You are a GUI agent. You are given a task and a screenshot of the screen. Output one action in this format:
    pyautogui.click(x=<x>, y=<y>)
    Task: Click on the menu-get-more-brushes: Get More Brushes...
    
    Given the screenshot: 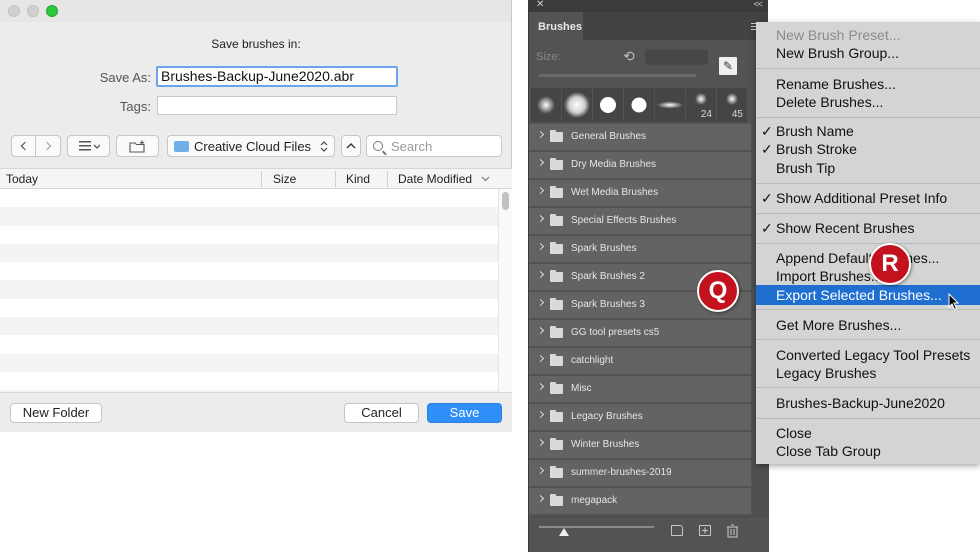 What is the action you would take?
    pyautogui.click(x=838, y=325)
    